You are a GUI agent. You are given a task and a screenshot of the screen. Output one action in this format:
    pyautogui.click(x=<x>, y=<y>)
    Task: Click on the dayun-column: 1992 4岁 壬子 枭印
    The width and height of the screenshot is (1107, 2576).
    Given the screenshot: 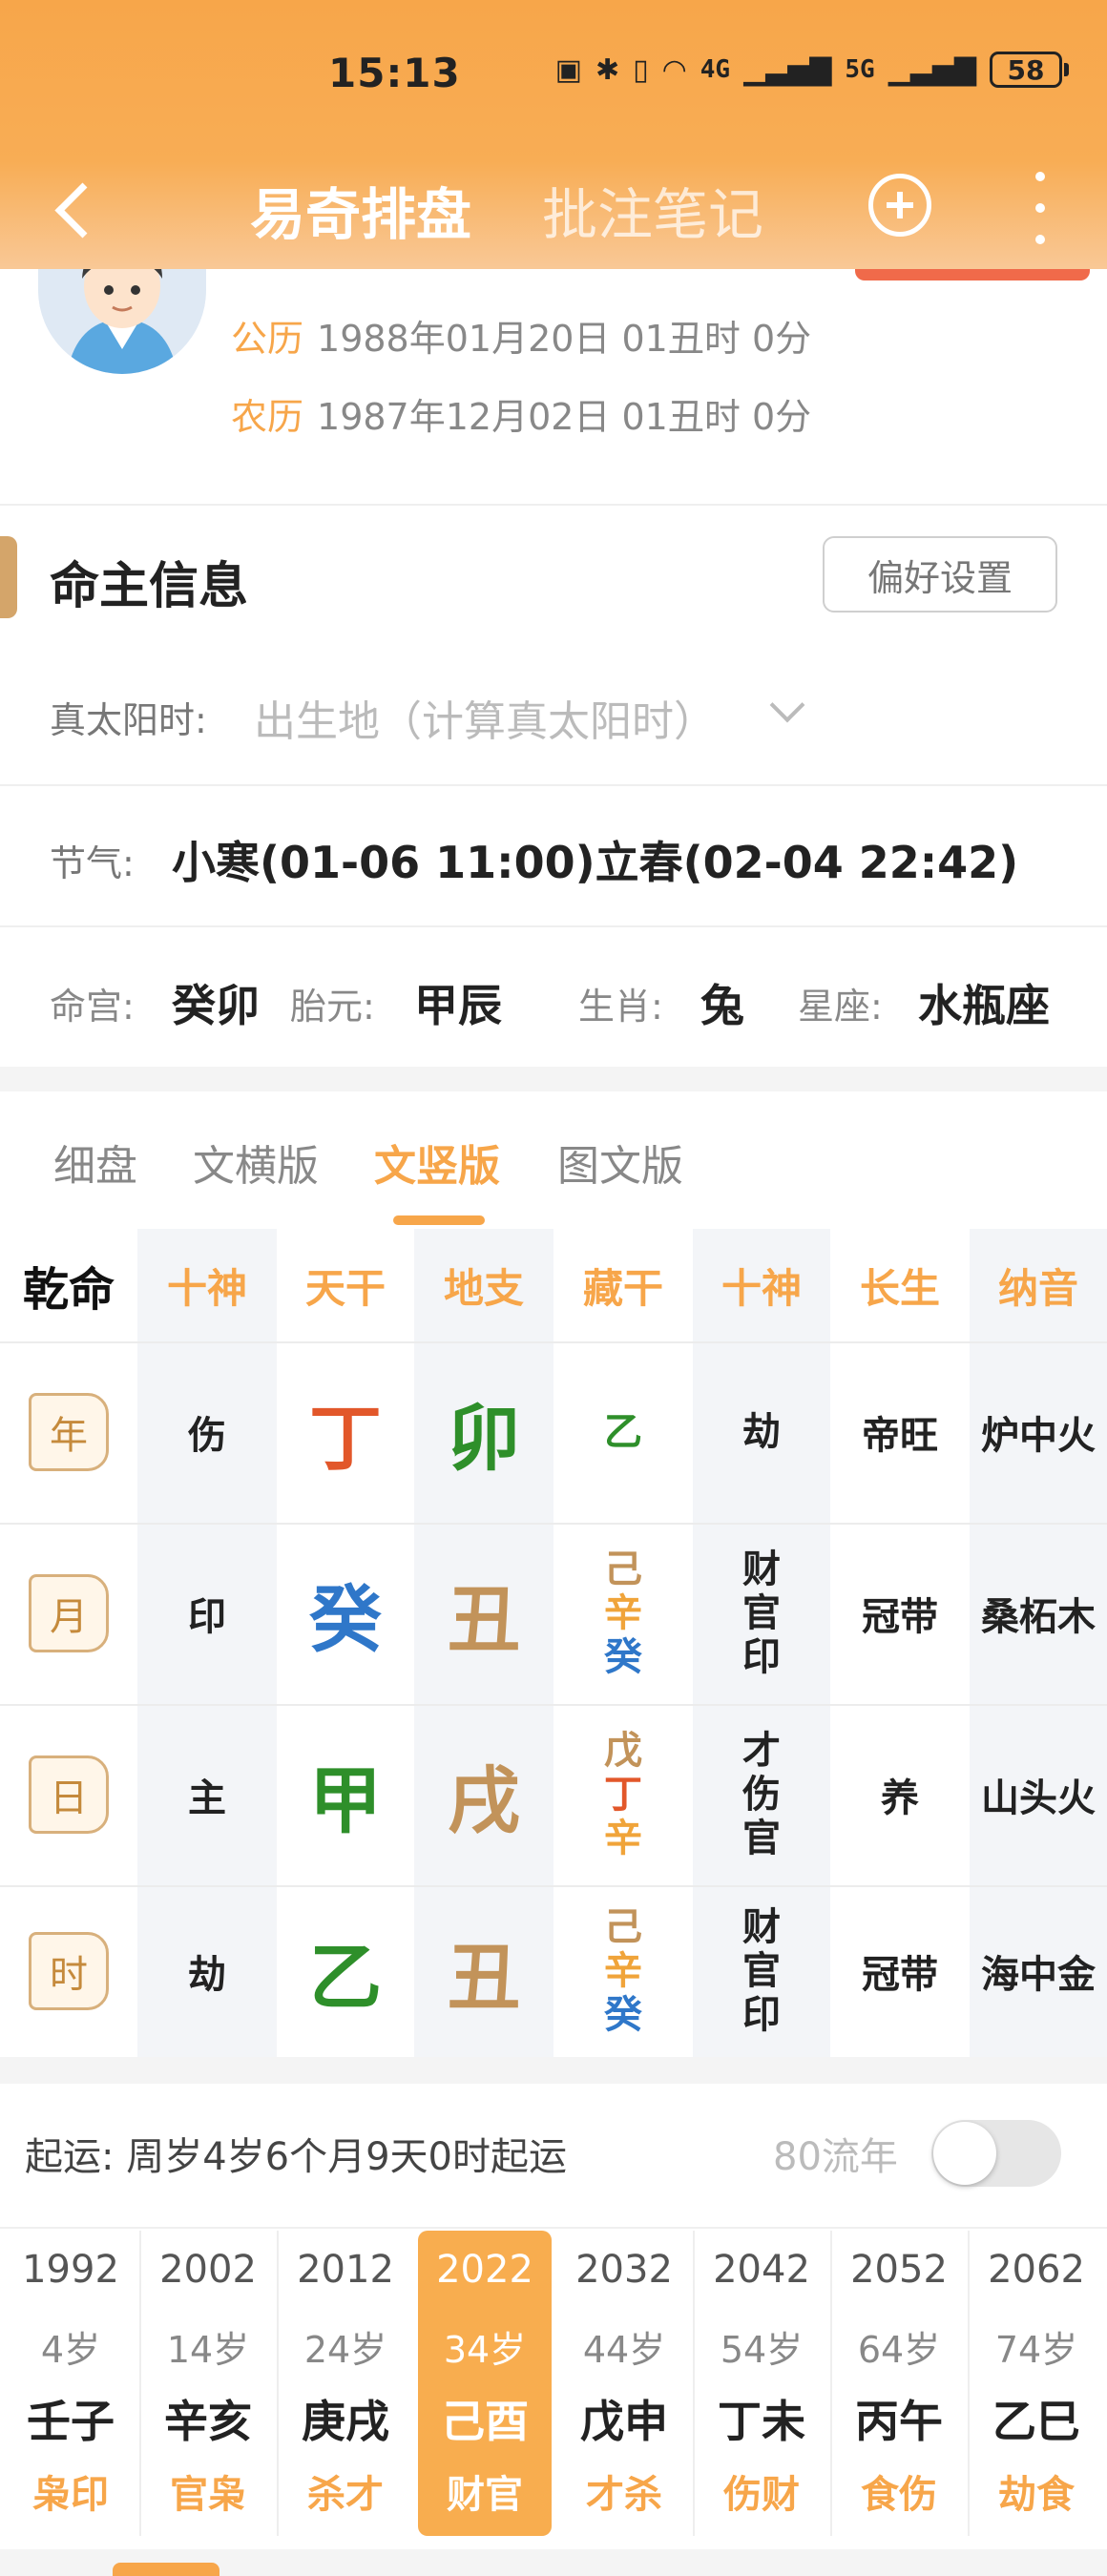 What is the action you would take?
    pyautogui.click(x=71, y=2383)
    